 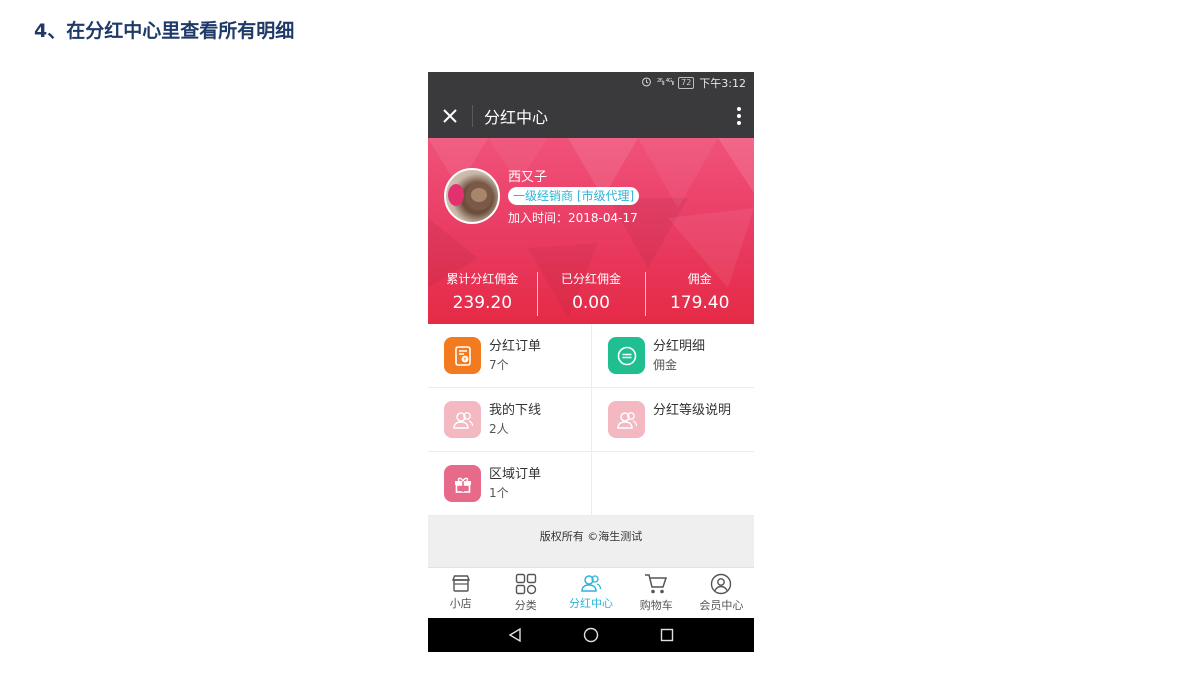 What do you see at coordinates (515, 410) in the screenshot?
I see `menu-title: 我的下线` at bounding box center [515, 410].